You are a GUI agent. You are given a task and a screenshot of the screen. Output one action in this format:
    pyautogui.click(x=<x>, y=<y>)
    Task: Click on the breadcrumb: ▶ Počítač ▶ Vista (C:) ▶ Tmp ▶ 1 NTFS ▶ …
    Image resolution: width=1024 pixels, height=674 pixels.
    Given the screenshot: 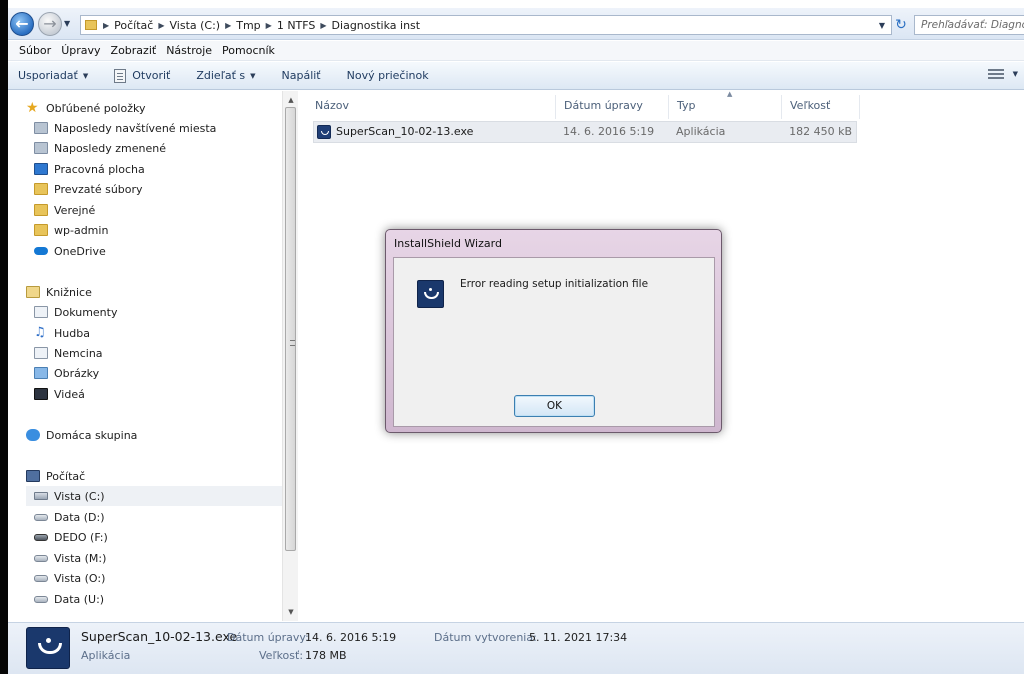 What is the action you would take?
    pyautogui.click(x=486, y=25)
    